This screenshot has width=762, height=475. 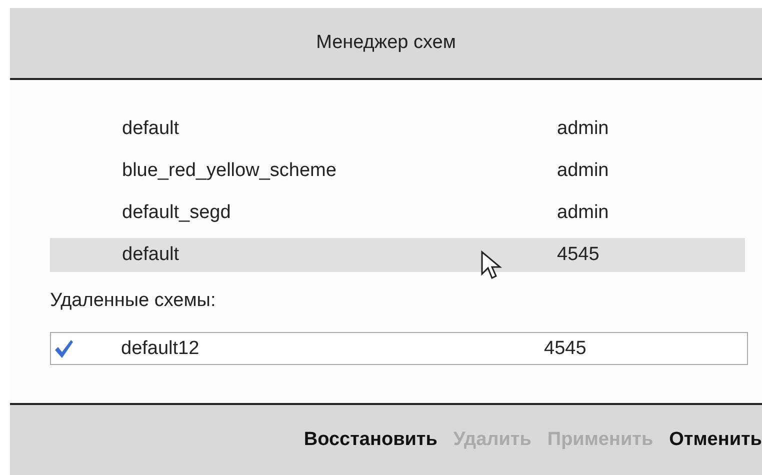 What do you see at coordinates (397, 129) in the screenshot?
I see `scheme-row: default admin` at bounding box center [397, 129].